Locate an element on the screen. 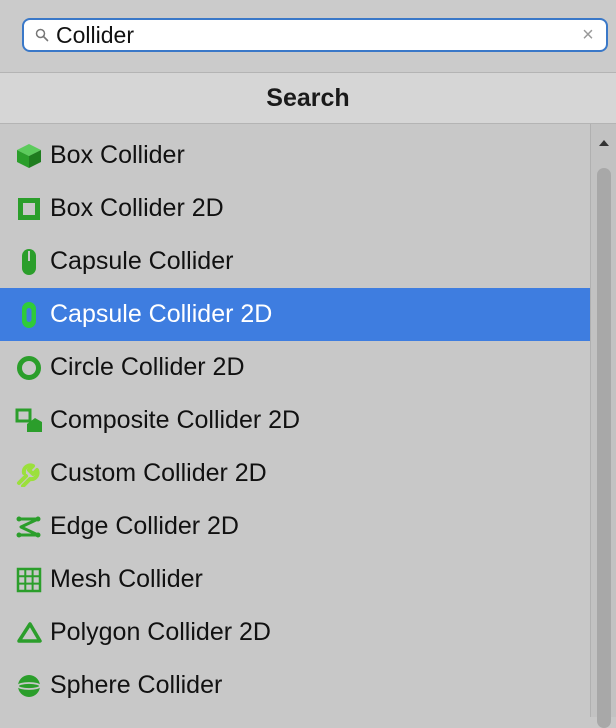  list-item-mesh-collider: Mesh Collider is located at coordinates (295, 579).